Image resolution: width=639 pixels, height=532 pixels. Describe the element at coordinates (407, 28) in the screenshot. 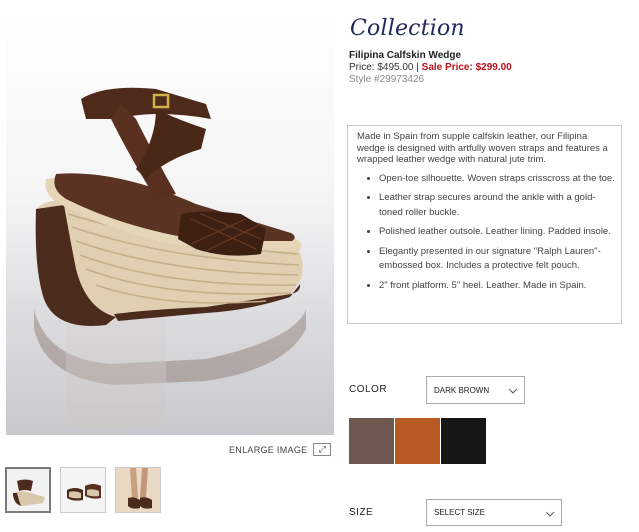

I see `collection-heading: Collection` at that location.